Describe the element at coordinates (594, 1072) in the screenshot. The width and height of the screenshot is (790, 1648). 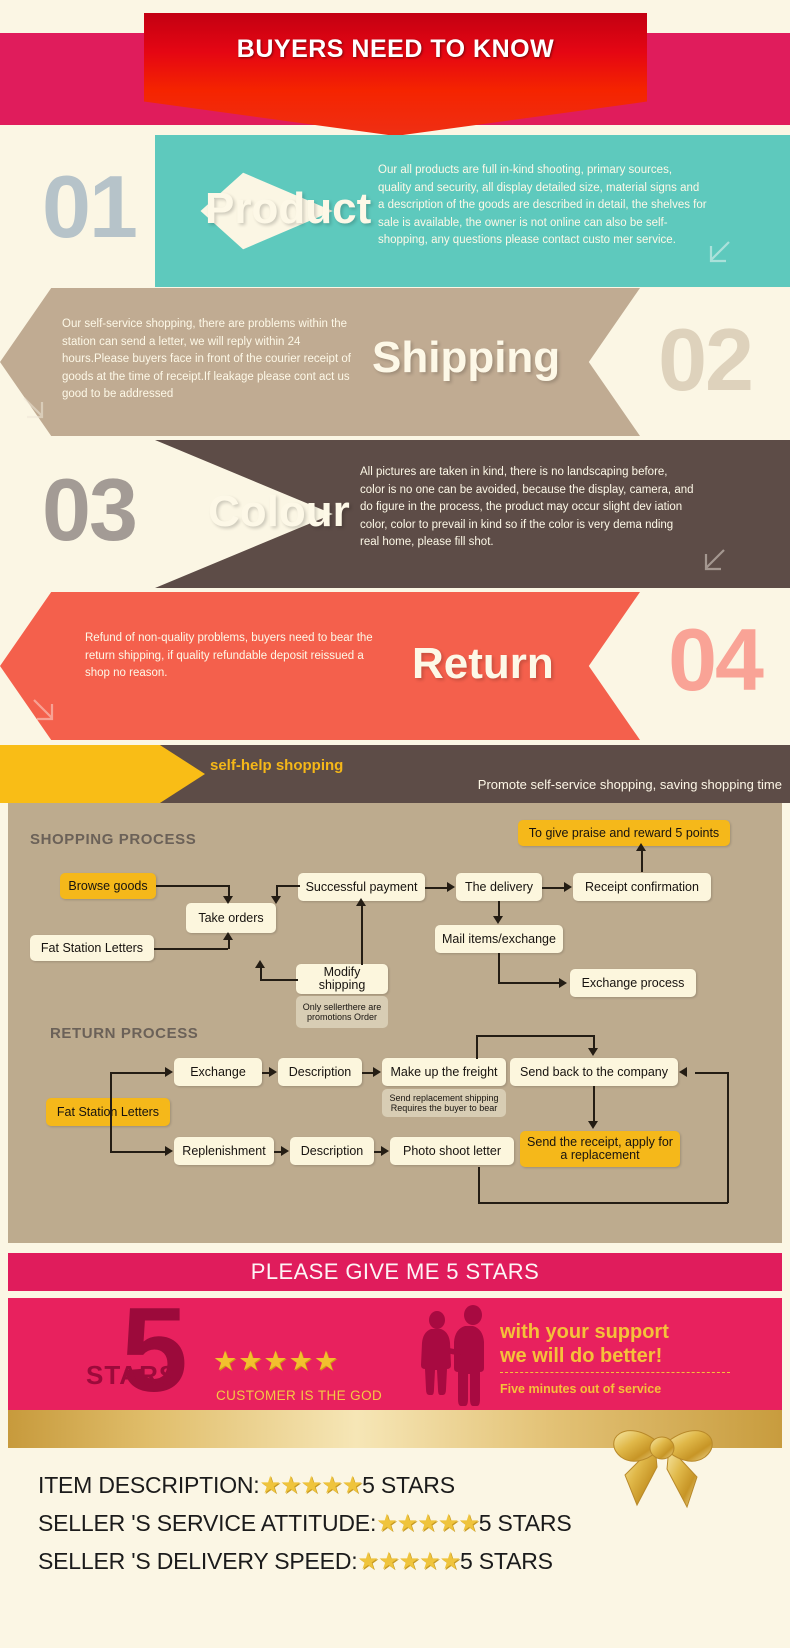
I see `node-send-back-company: Send back to the company` at that location.